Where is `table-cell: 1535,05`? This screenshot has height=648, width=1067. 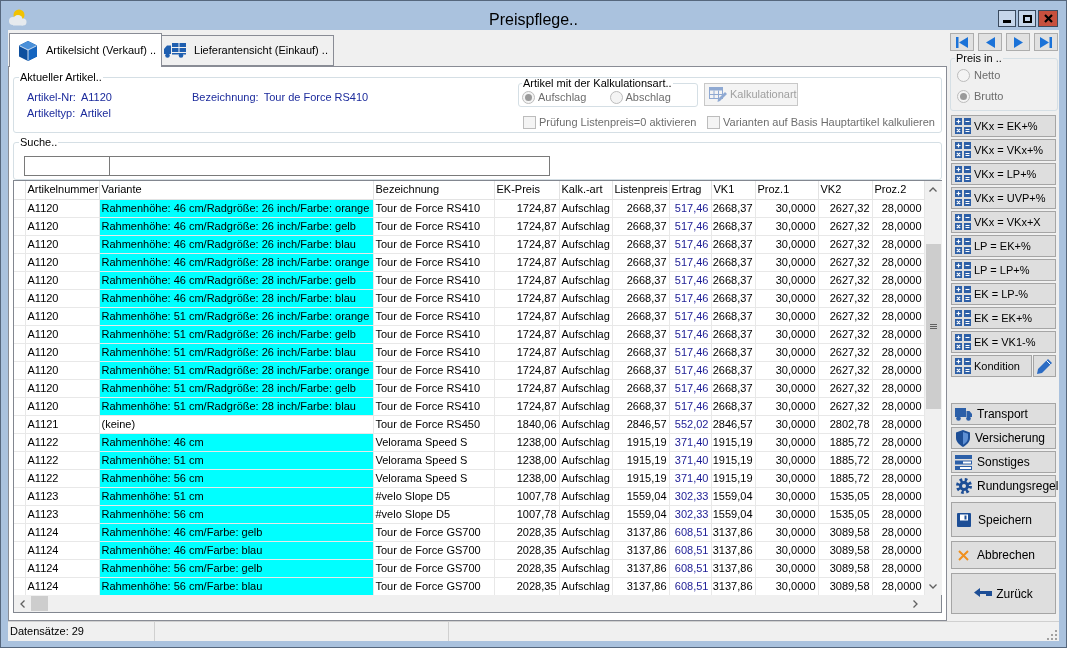
table-cell: 1535,05 is located at coordinates (845, 496).